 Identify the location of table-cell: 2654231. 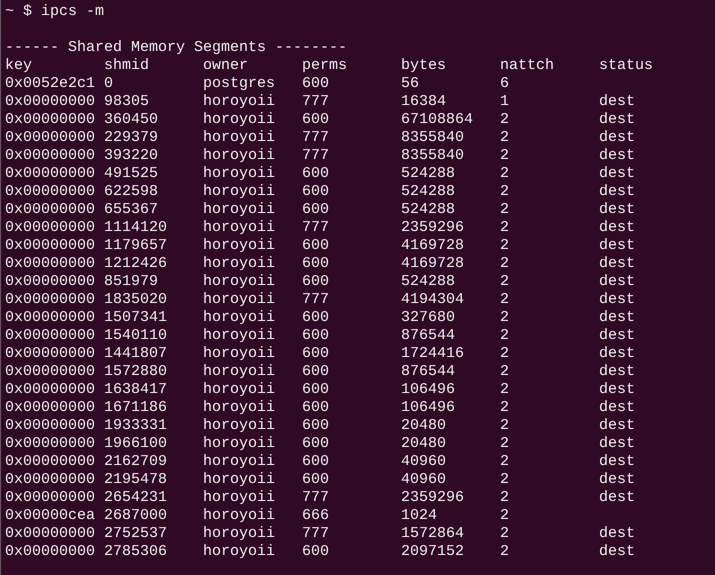
(136, 498).